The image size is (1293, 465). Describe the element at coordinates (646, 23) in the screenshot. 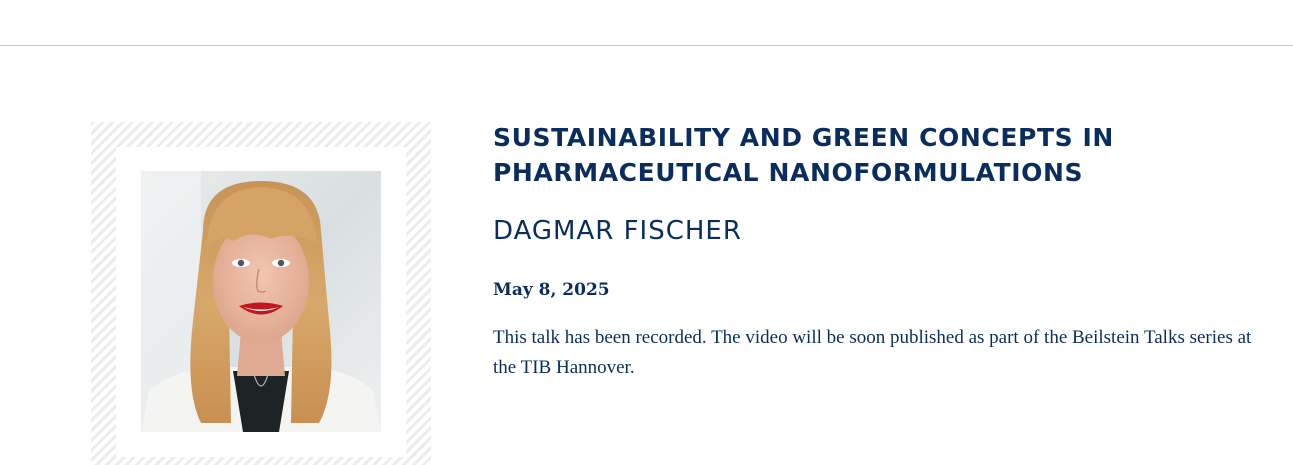

I see `page-header` at that location.